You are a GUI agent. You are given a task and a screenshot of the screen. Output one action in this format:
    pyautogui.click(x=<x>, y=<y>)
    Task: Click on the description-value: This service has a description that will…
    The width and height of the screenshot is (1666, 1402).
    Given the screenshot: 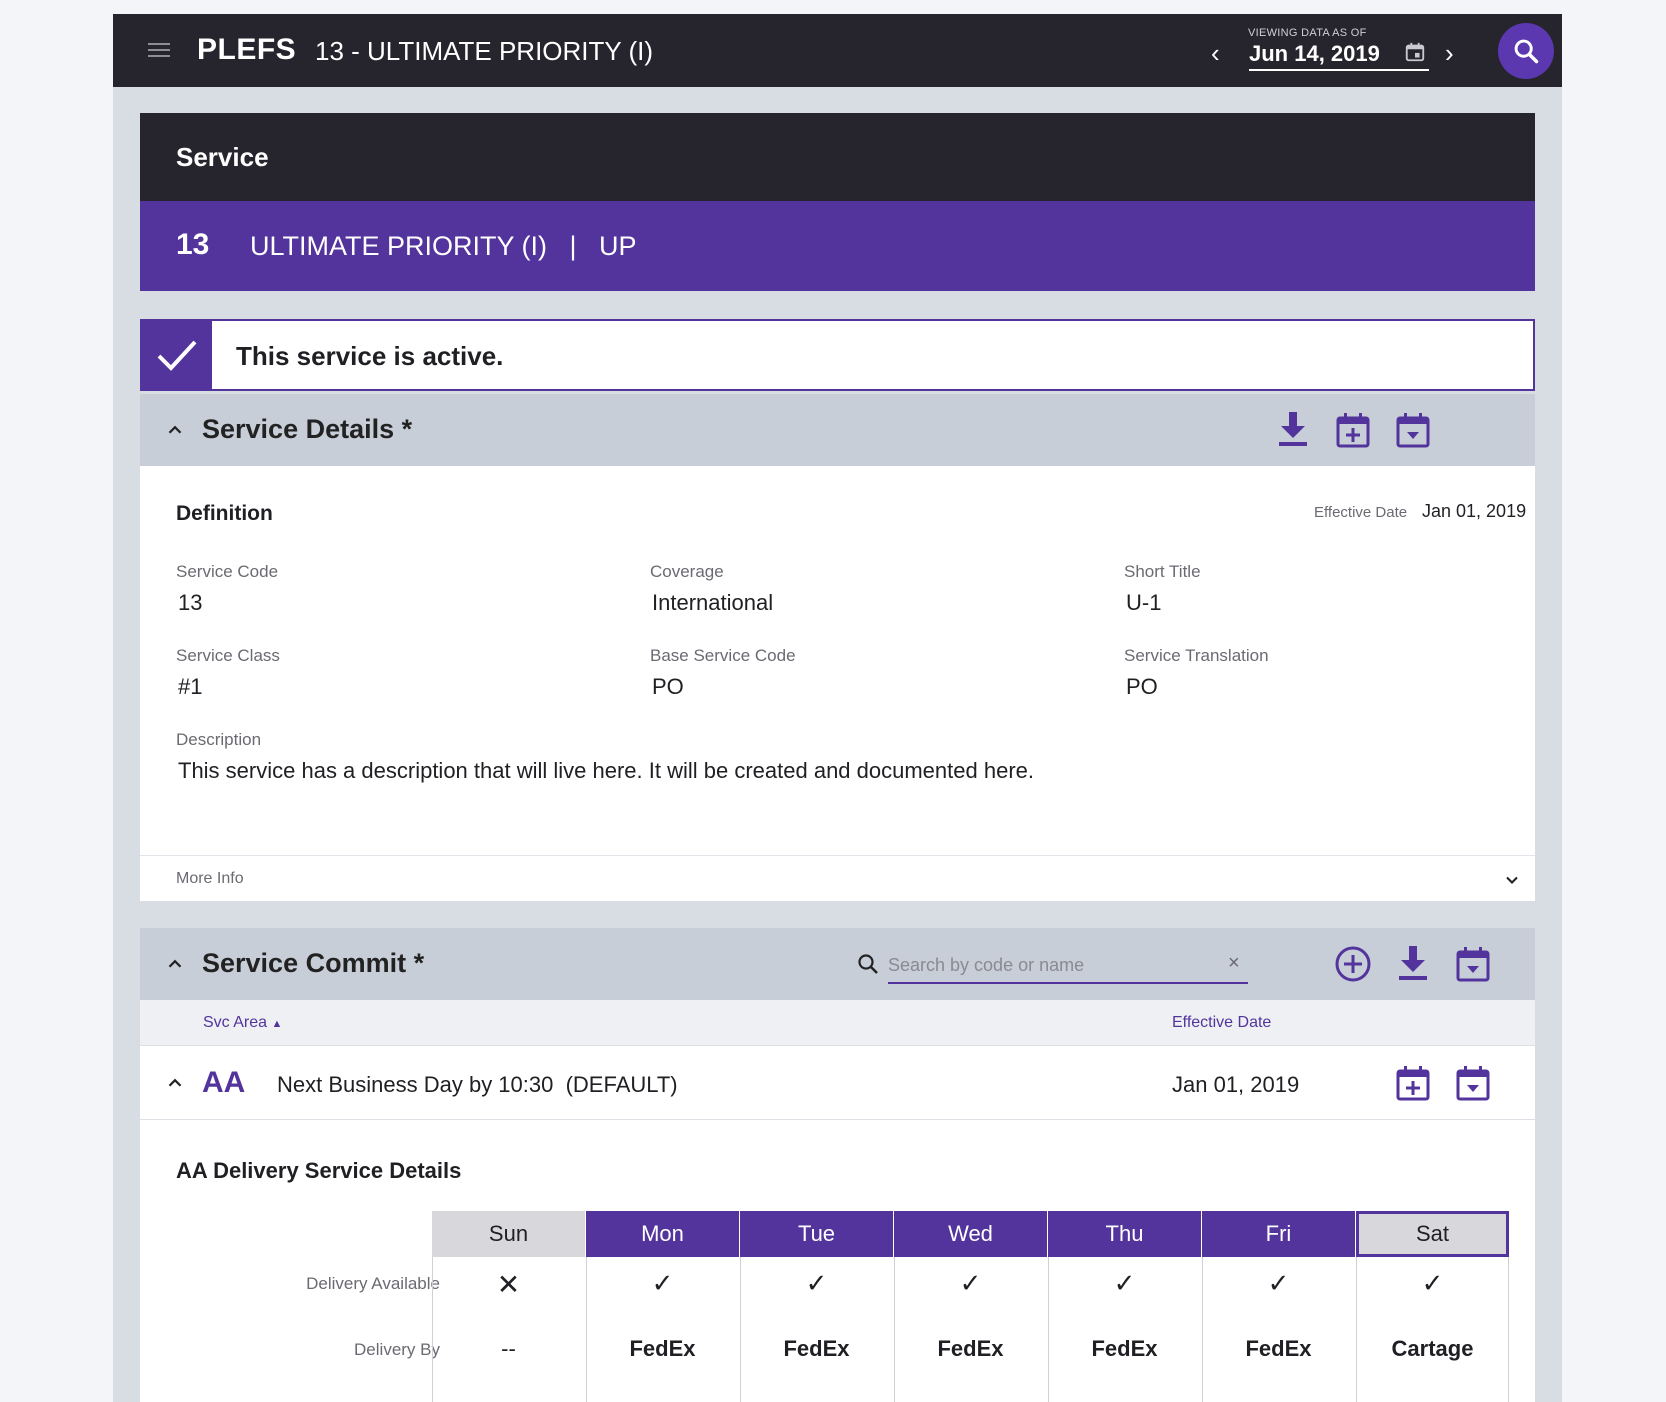 What is the action you would take?
    pyautogui.click(x=606, y=770)
    